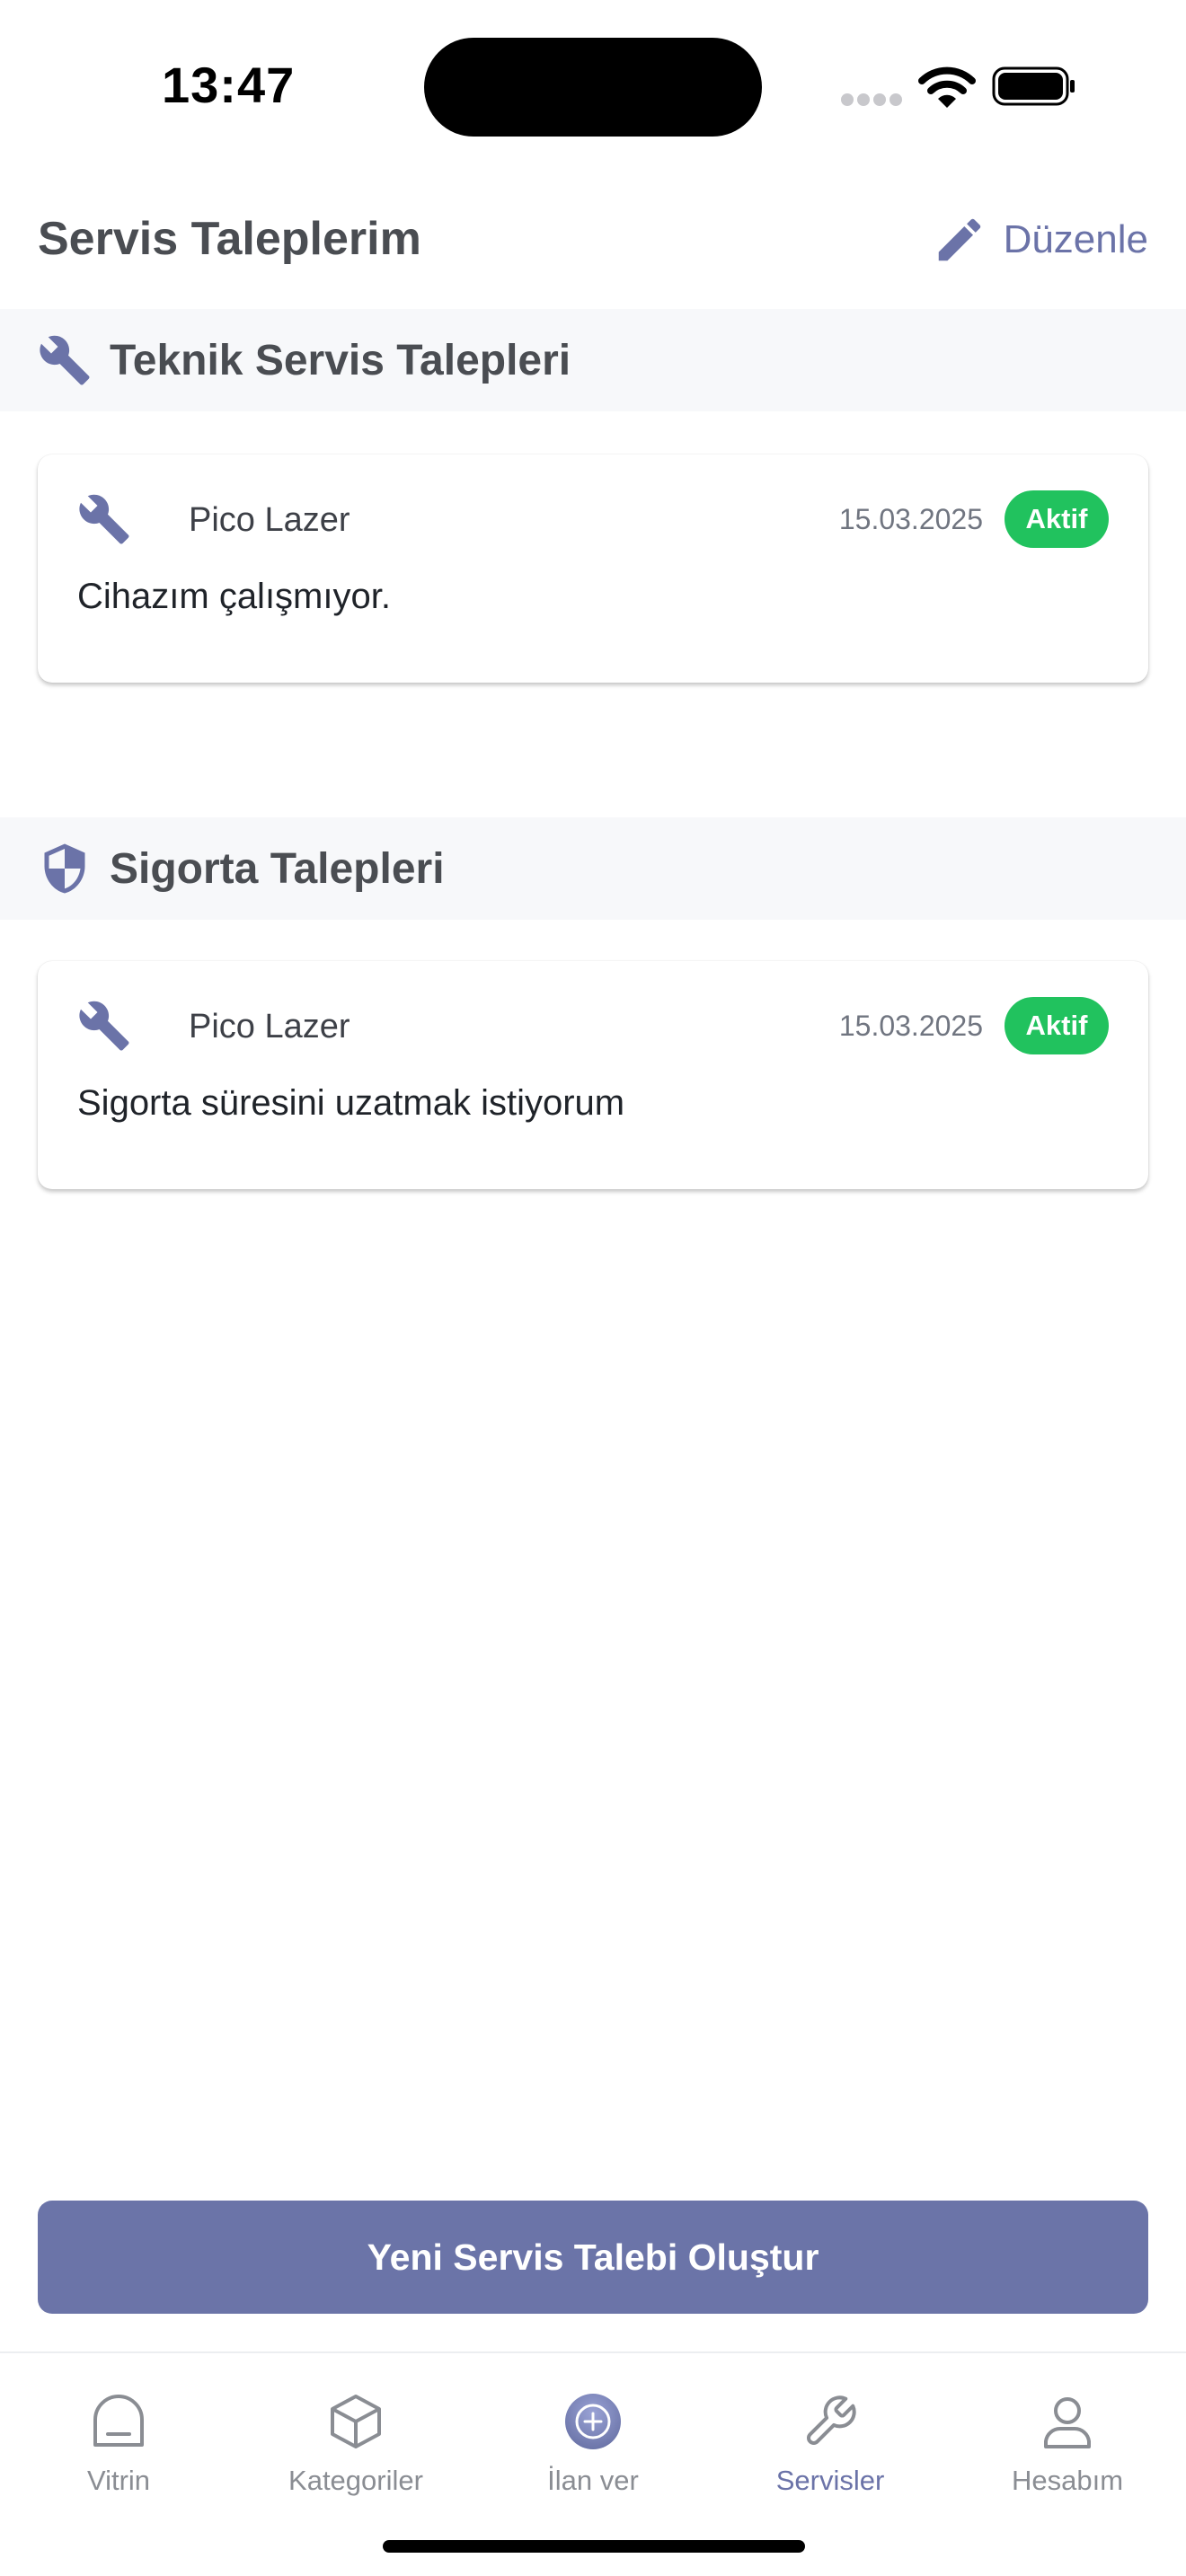 This screenshot has width=1186, height=2576. I want to click on create-service-request-button: Yeni Servis Talebi Oluştur, so click(593, 2257).